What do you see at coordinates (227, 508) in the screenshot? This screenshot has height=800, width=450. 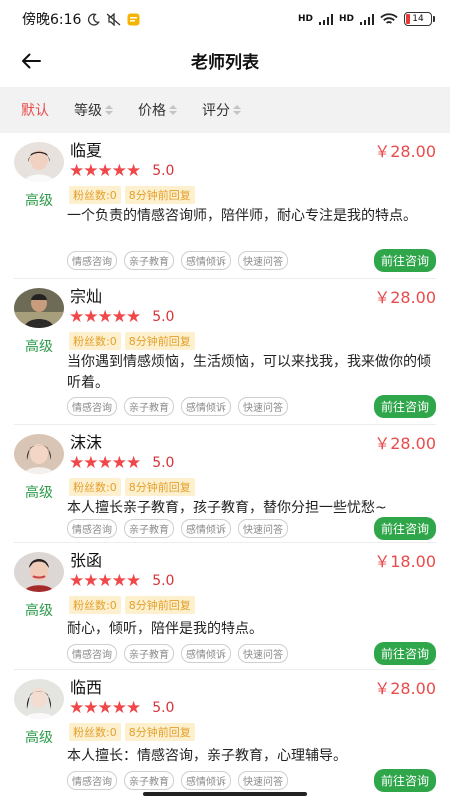 I see `teacher-intro: 本人擅长亲子教育，孩子教育，替你分担一些忧愁~` at bounding box center [227, 508].